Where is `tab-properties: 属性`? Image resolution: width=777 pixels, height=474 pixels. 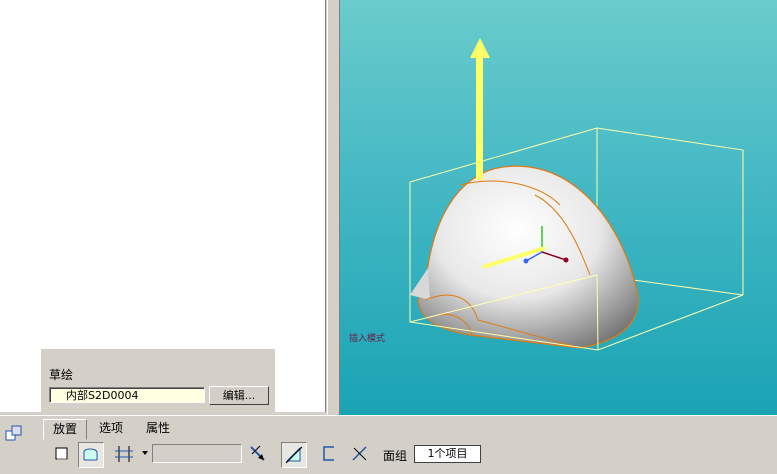 tab-properties: 属性 is located at coordinates (158, 428).